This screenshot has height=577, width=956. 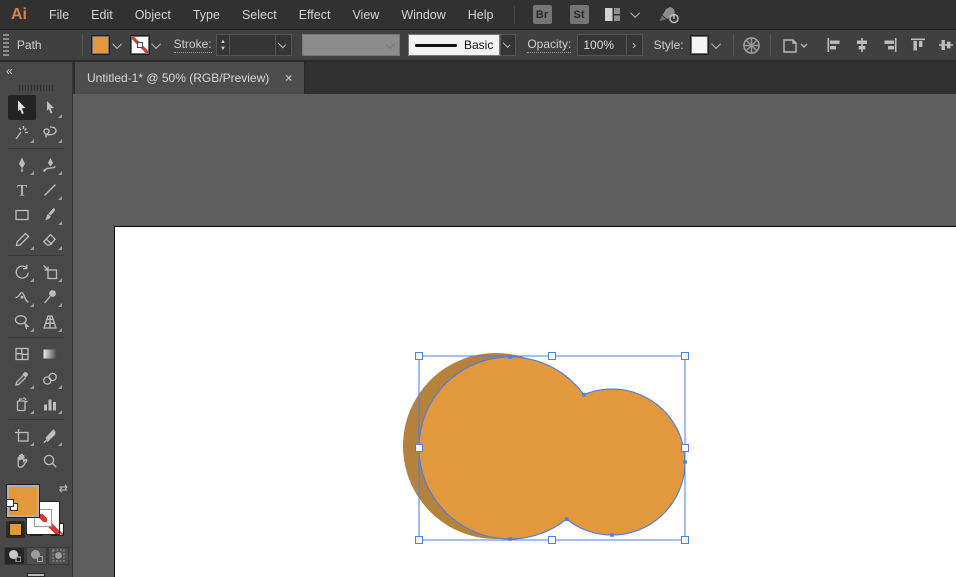 What do you see at coordinates (22, 460) in the screenshot?
I see `hand-tool` at bounding box center [22, 460].